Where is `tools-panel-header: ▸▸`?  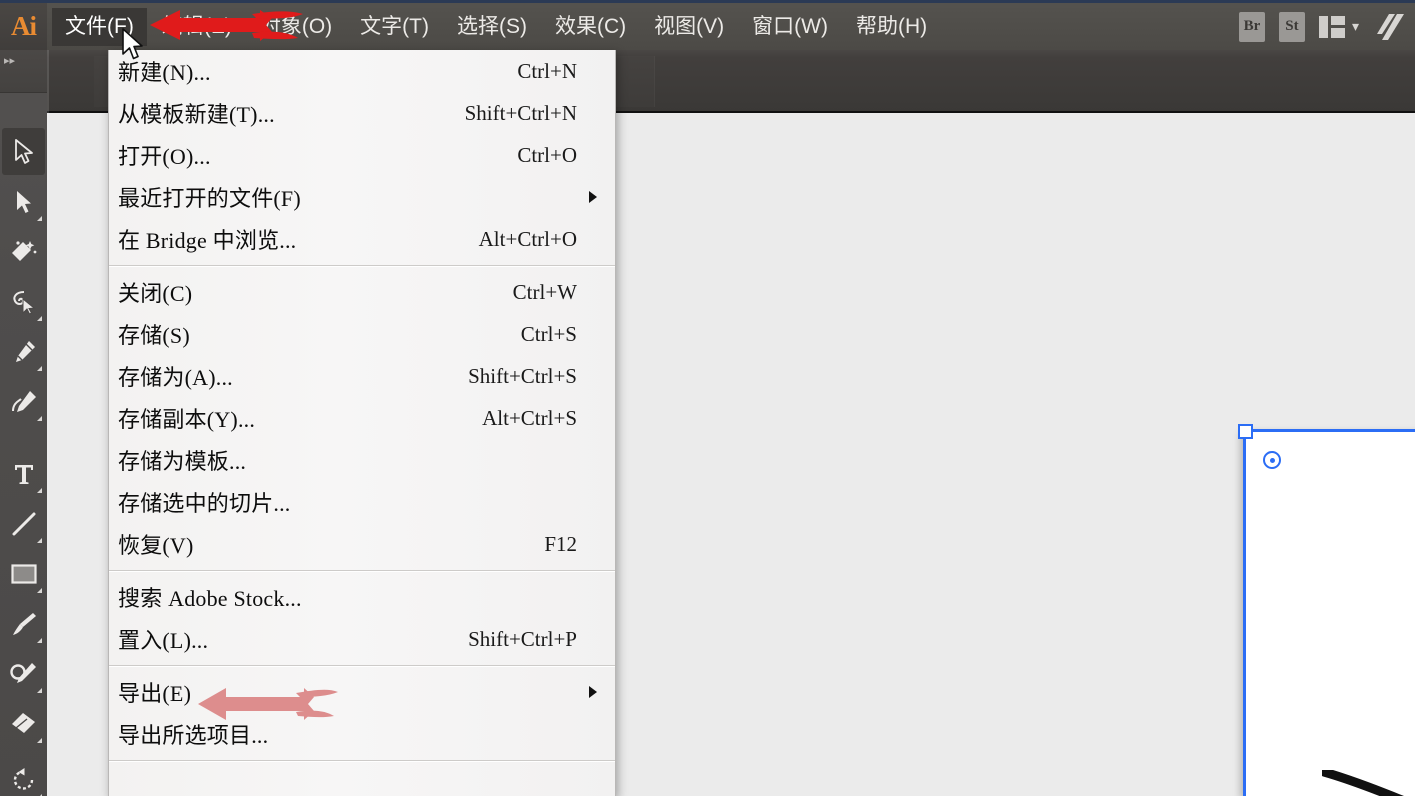
tools-panel-header: ▸▸ is located at coordinates (23, 71).